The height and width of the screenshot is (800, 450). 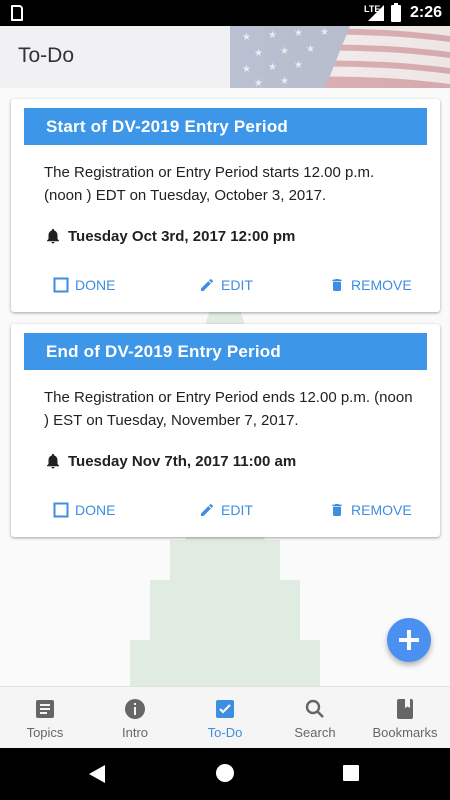 What do you see at coordinates (396, 12) in the screenshot?
I see `battery-icon` at bounding box center [396, 12].